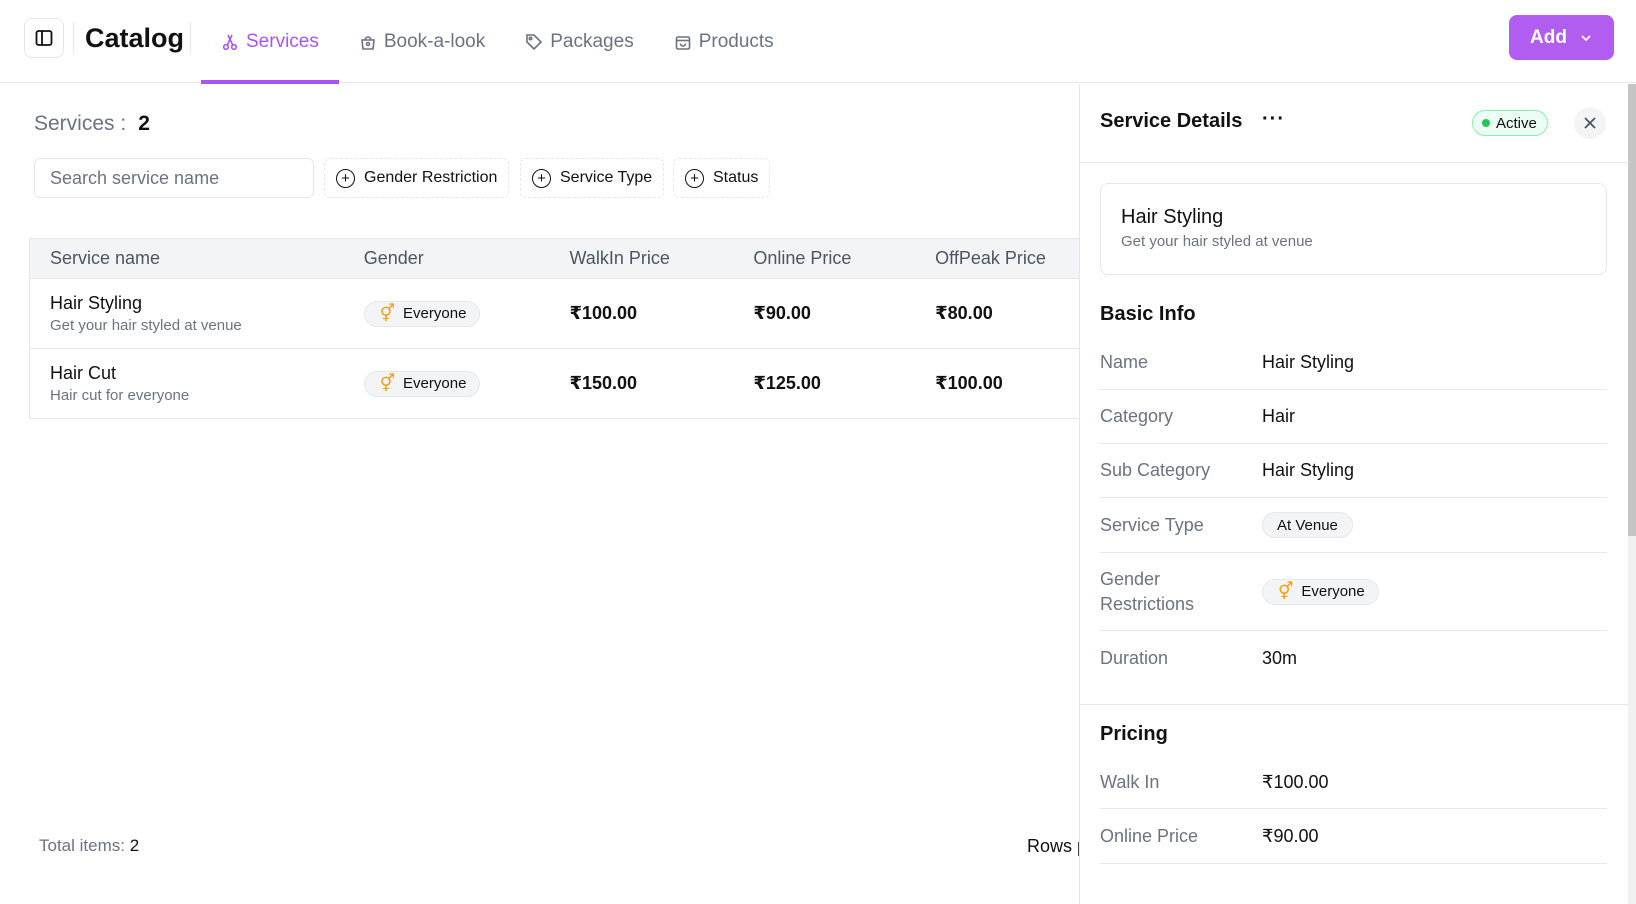 Image resolution: width=1636 pixels, height=904 pixels. I want to click on basic-info-title: Basic Info, so click(1148, 314).